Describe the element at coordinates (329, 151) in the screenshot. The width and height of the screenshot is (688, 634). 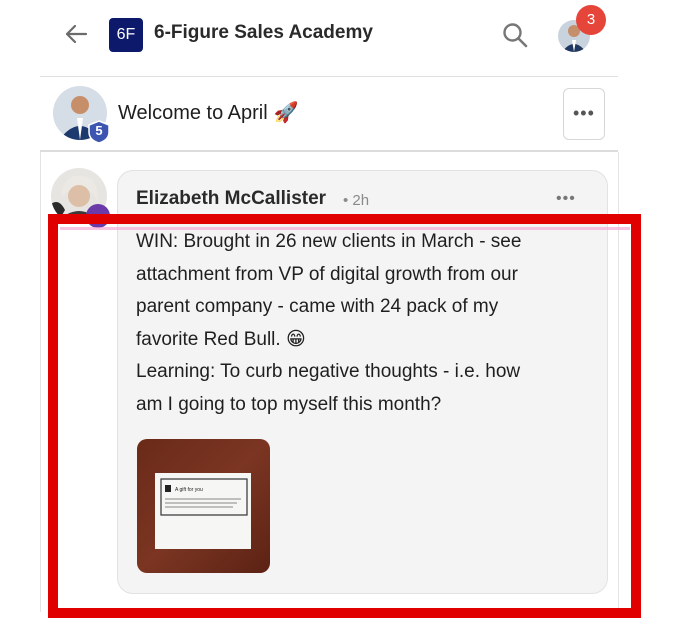
I see `channel-divider` at that location.